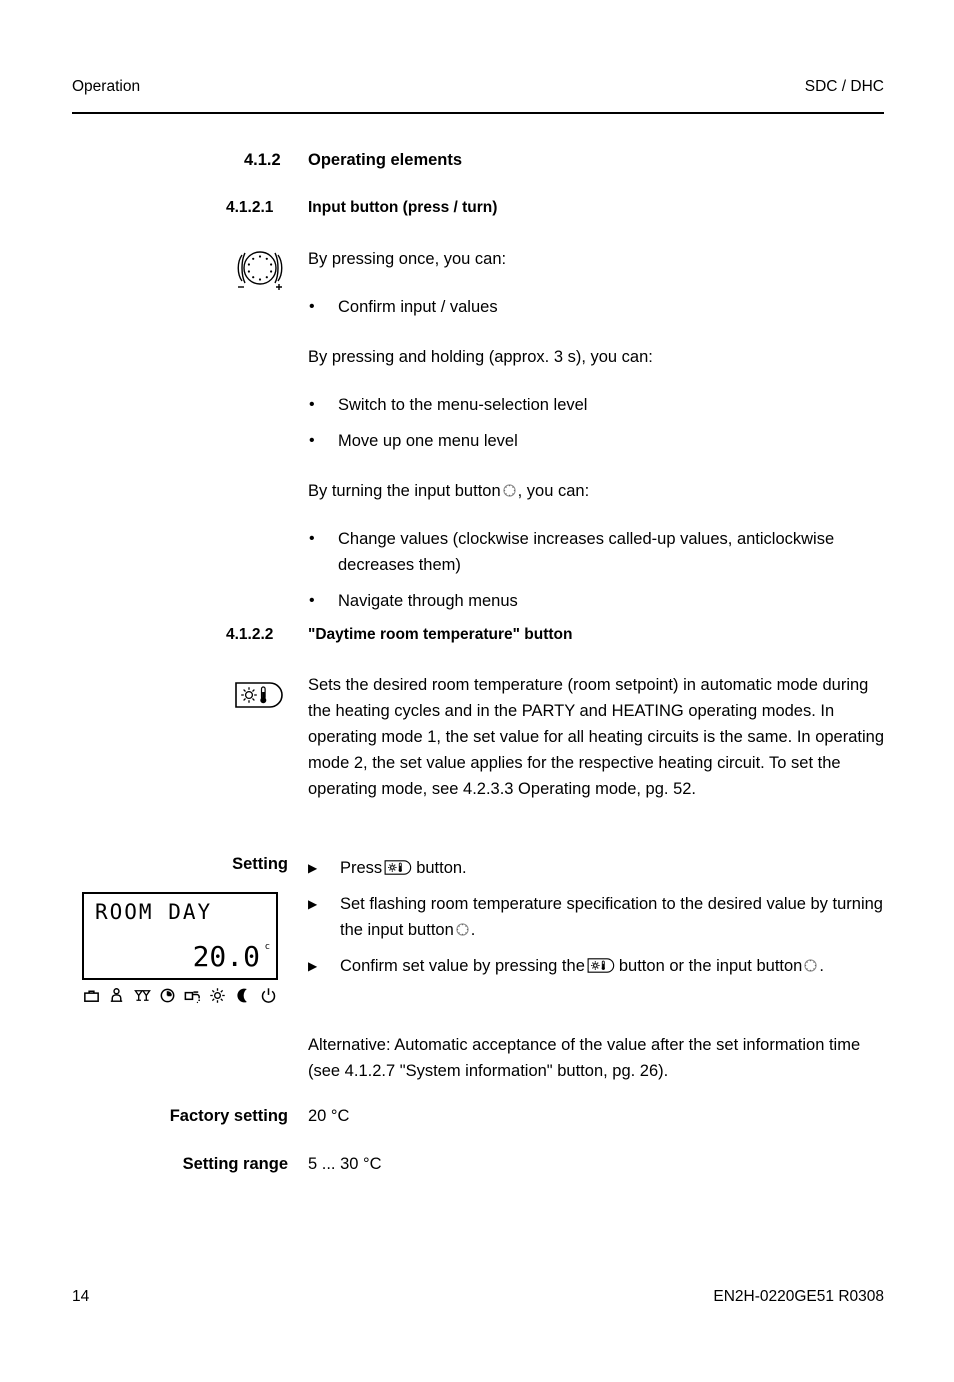 This screenshot has width=954, height=1382. I want to click on suitcase-icon, so click(91, 995).